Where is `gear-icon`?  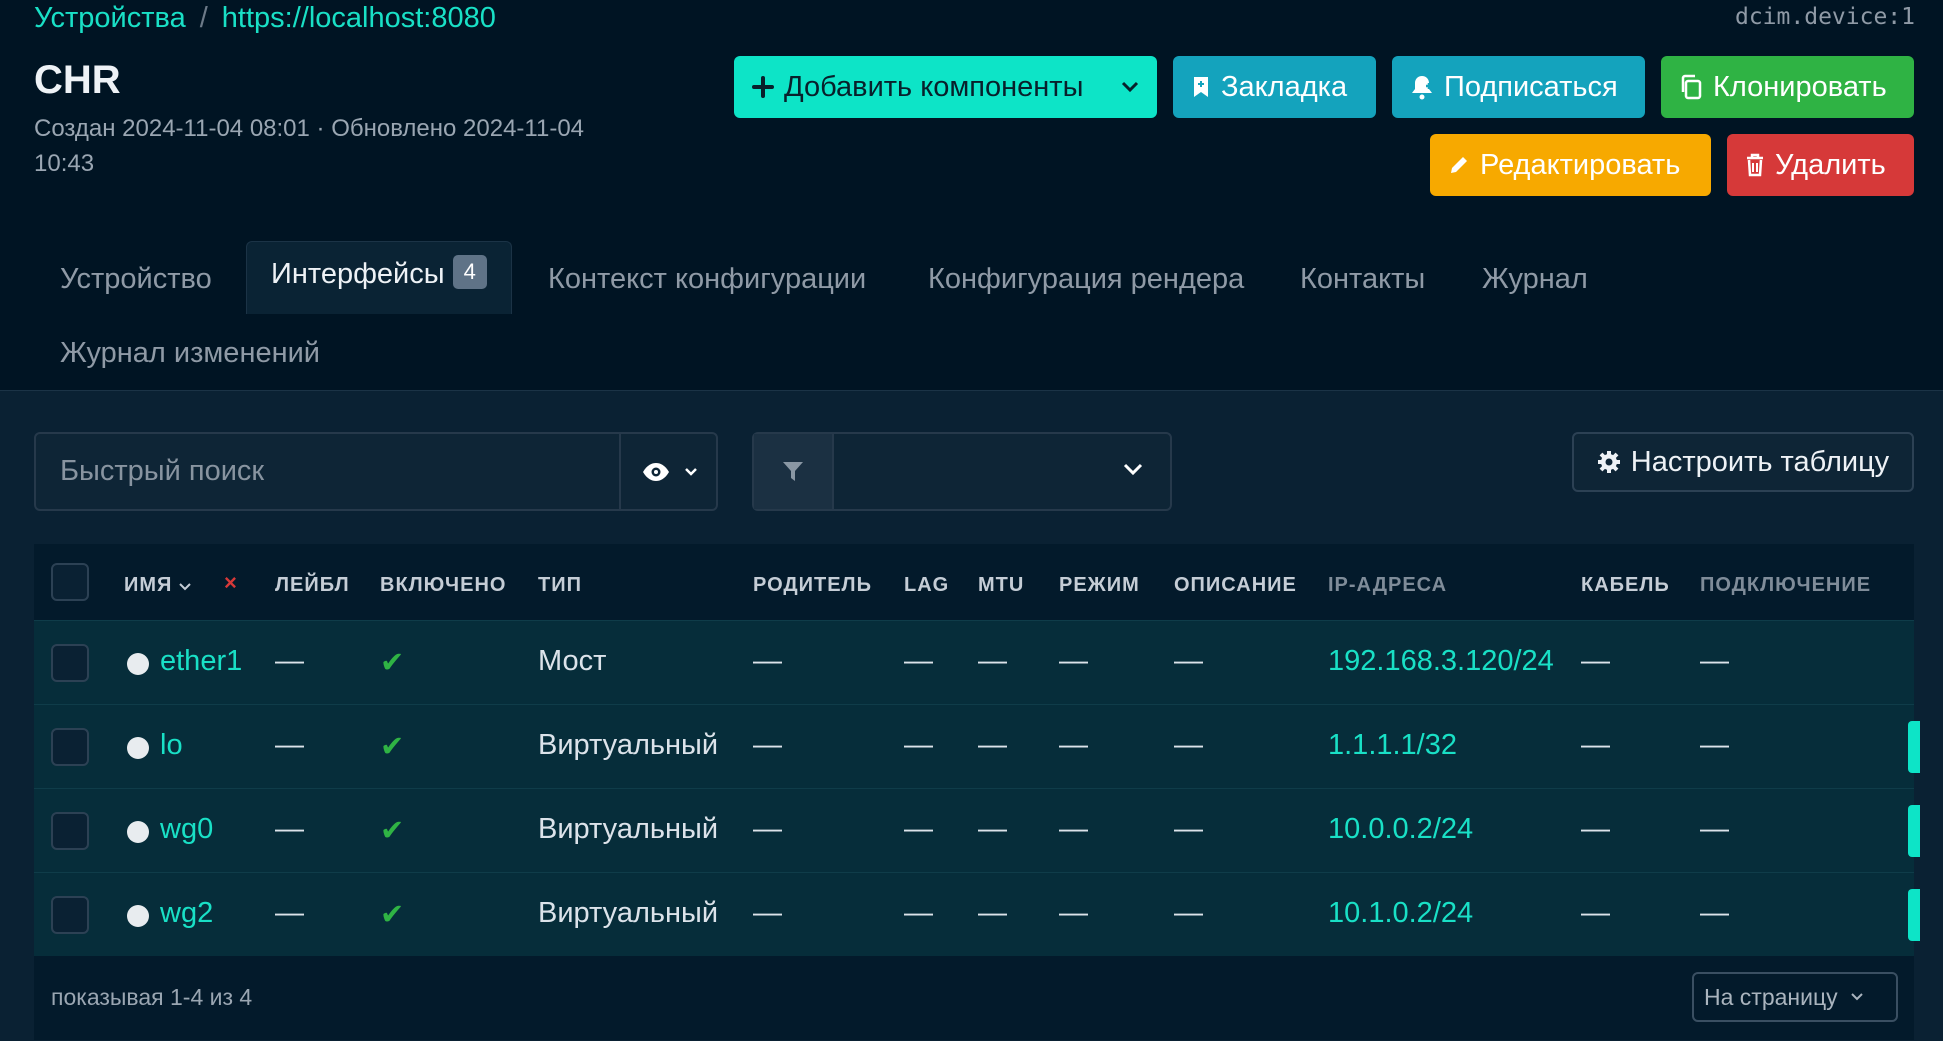
gear-icon is located at coordinates (1608, 462).